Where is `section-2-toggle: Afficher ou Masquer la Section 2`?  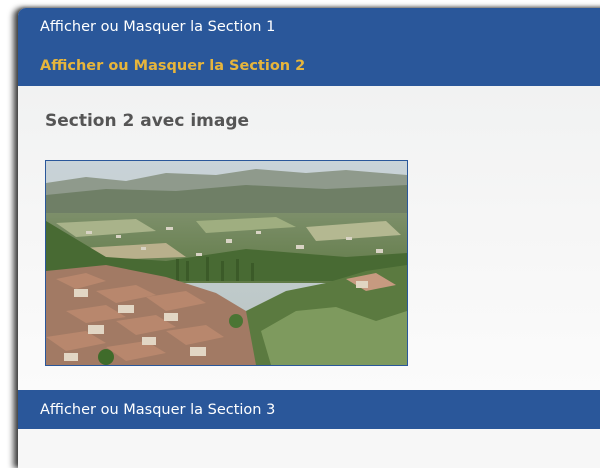
section-2-toggle: Afficher ou Masquer la Section 2 is located at coordinates (309, 66).